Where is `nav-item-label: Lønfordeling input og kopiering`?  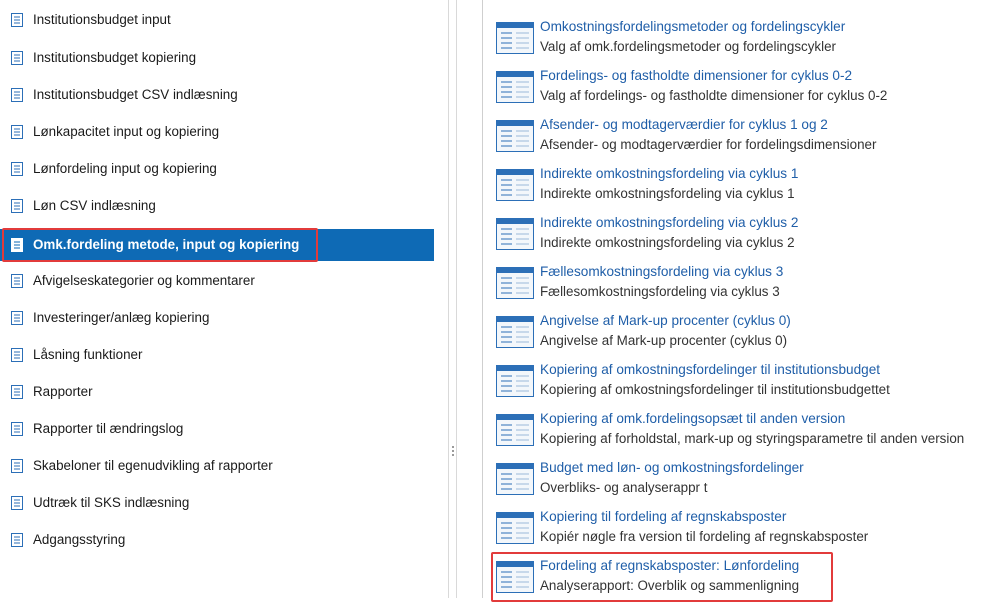
nav-item-label: Lønfordeling input og kopiering is located at coordinates (125, 168).